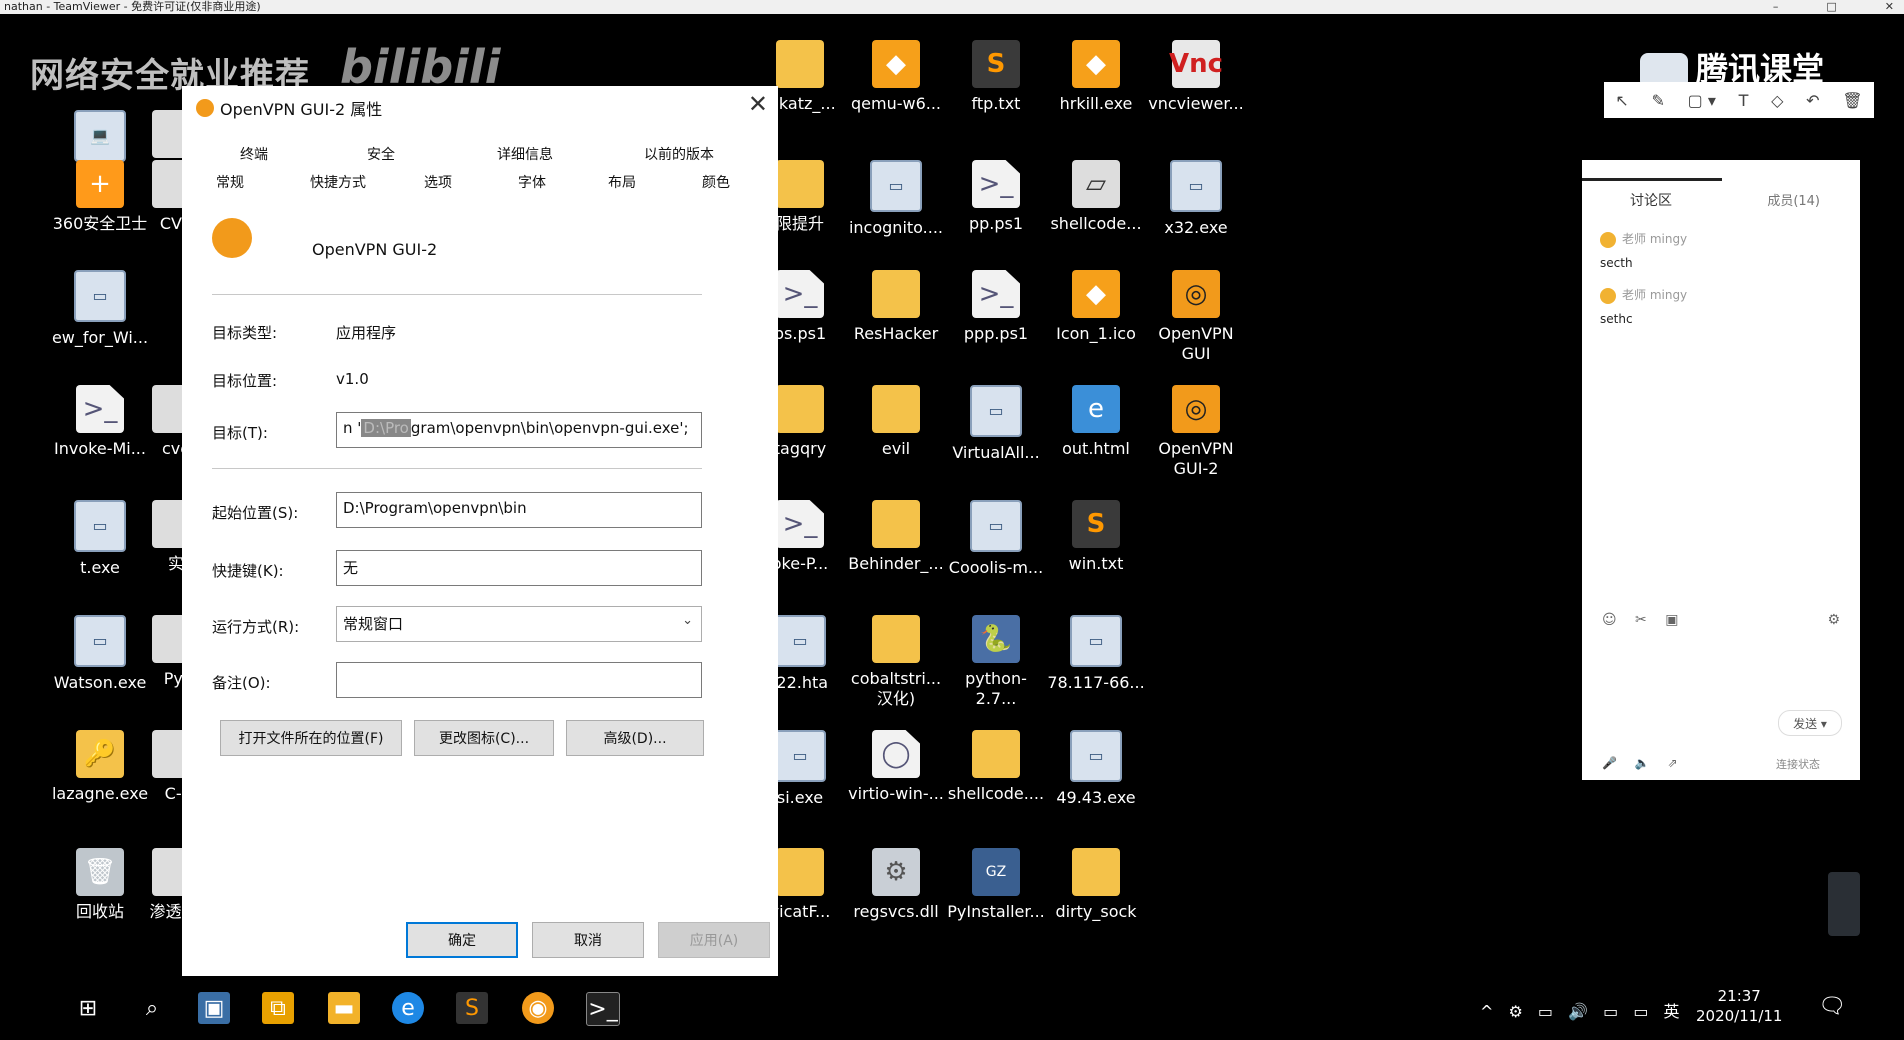 The width and height of the screenshot is (1904, 1040). Describe the element at coordinates (1643, 306) in the screenshot. I see `chat-message: 老师 mingy sethc` at that location.